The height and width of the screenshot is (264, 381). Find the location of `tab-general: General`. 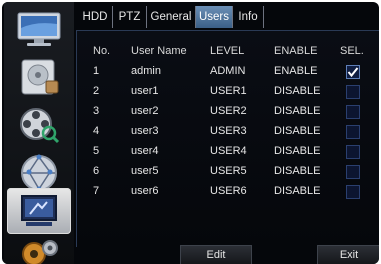

tab-general: General is located at coordinates (171, 17).